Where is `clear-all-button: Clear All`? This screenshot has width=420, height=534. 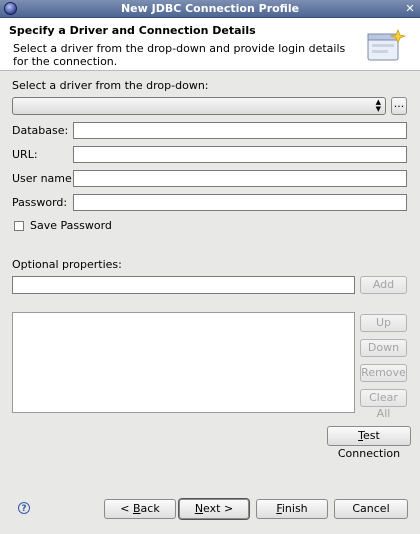 clear-all-button: Clear All is located at coordinates (383, 404).